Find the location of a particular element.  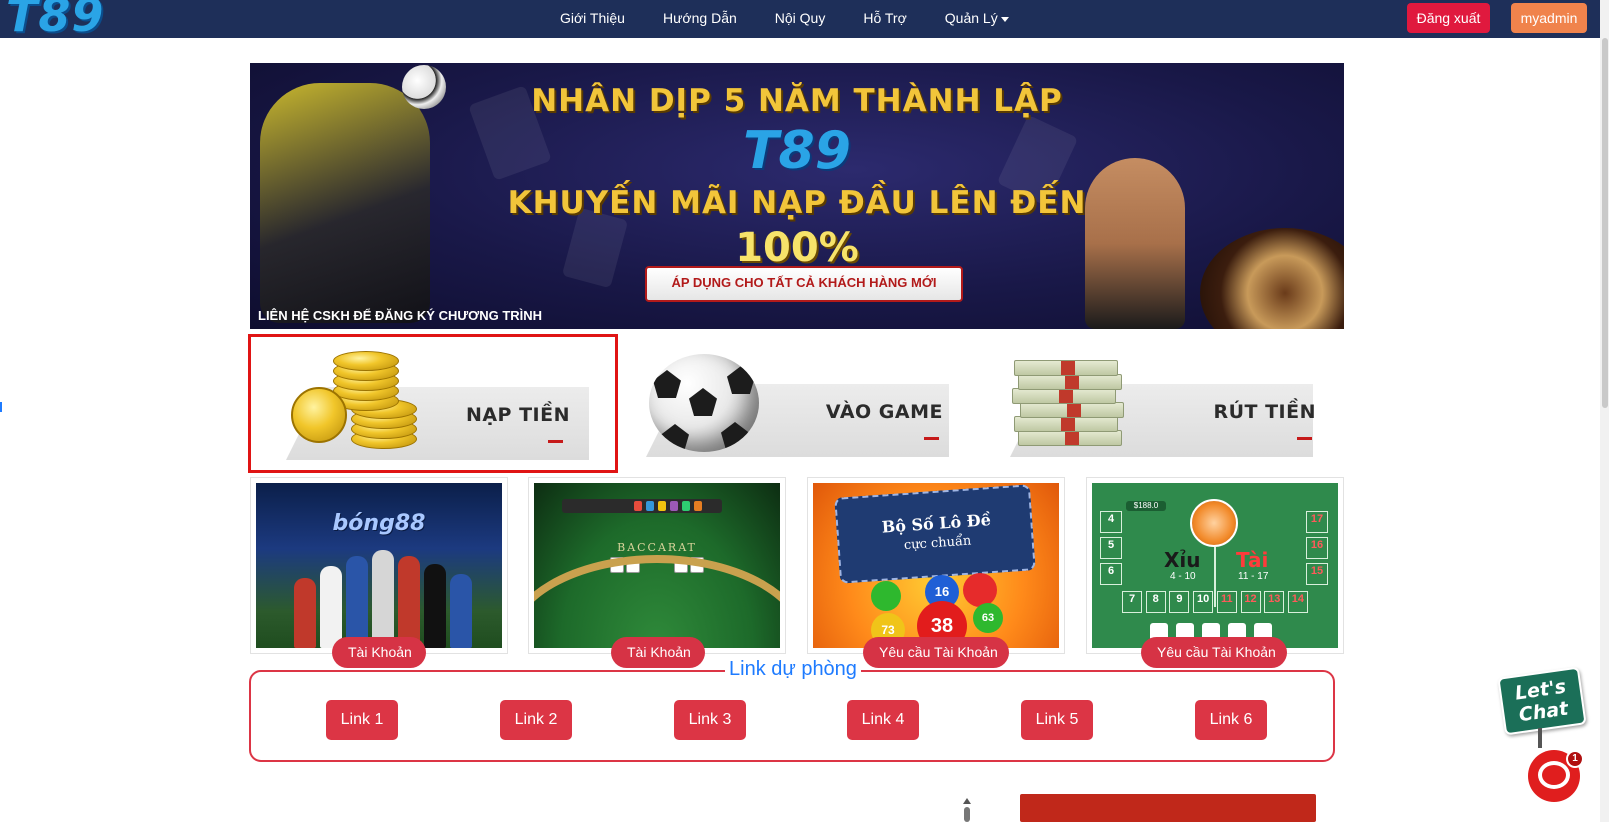

user-account-button: myadmin is located at coordinates (1549, 18).